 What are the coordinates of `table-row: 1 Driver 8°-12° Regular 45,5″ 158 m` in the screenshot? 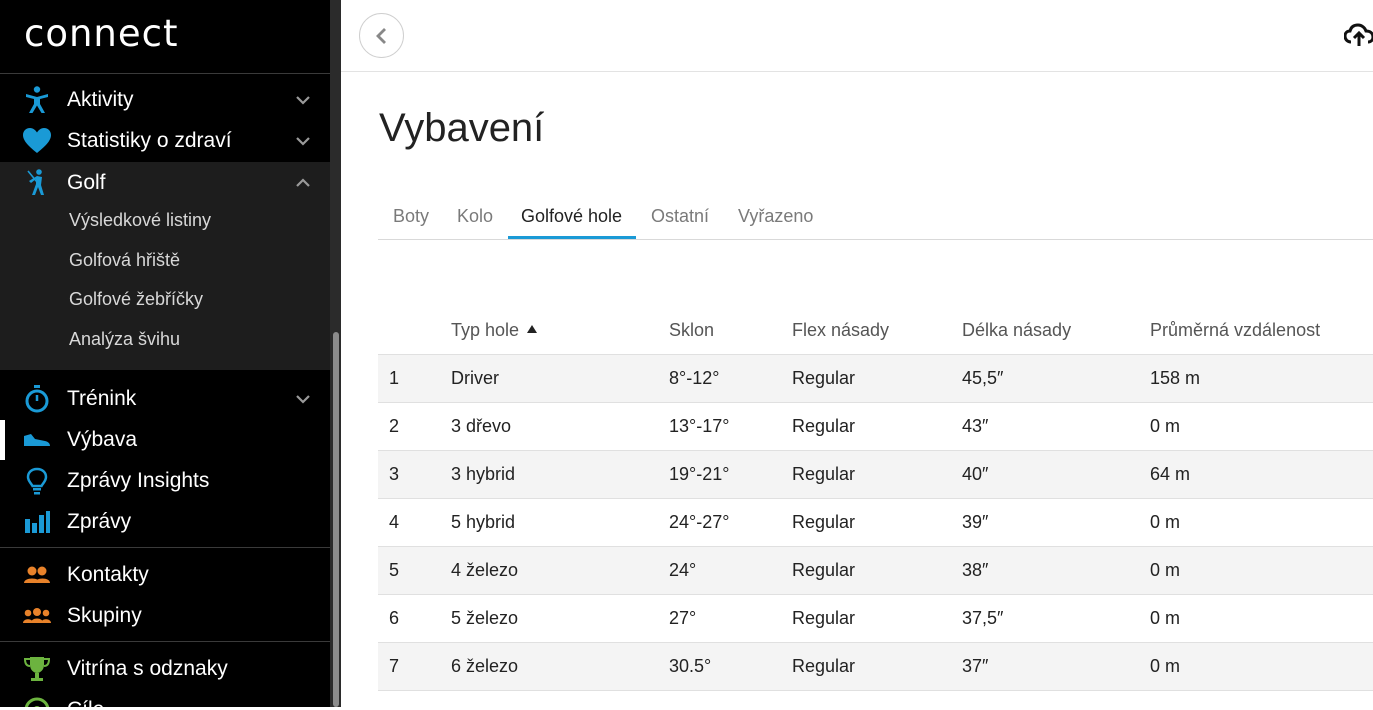 It's located at (875, 378).